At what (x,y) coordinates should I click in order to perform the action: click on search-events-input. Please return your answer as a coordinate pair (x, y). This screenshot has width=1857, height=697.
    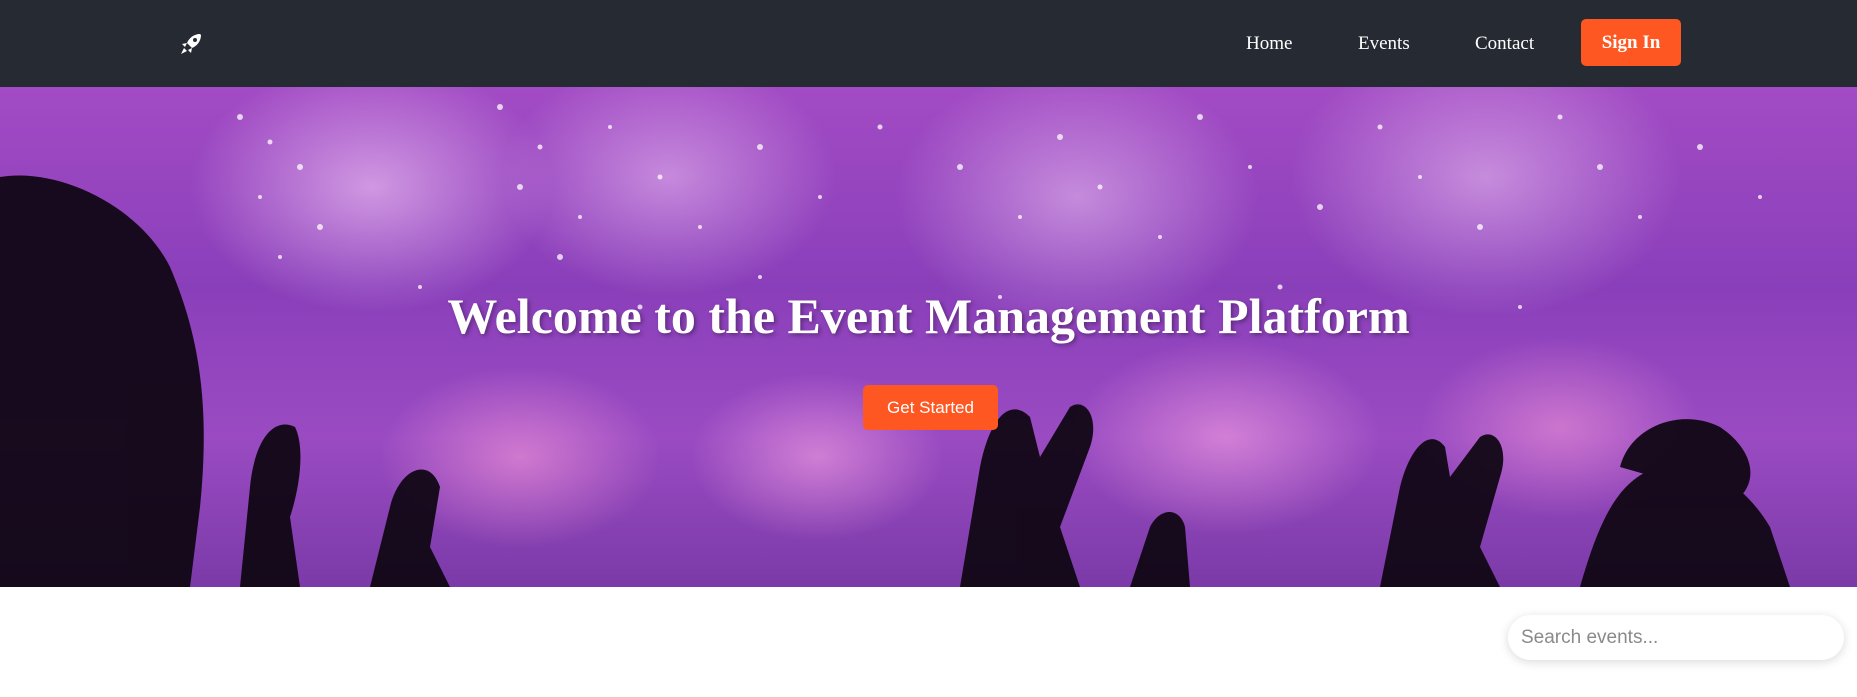
    Looking at the image, I should click on (1676, 637).